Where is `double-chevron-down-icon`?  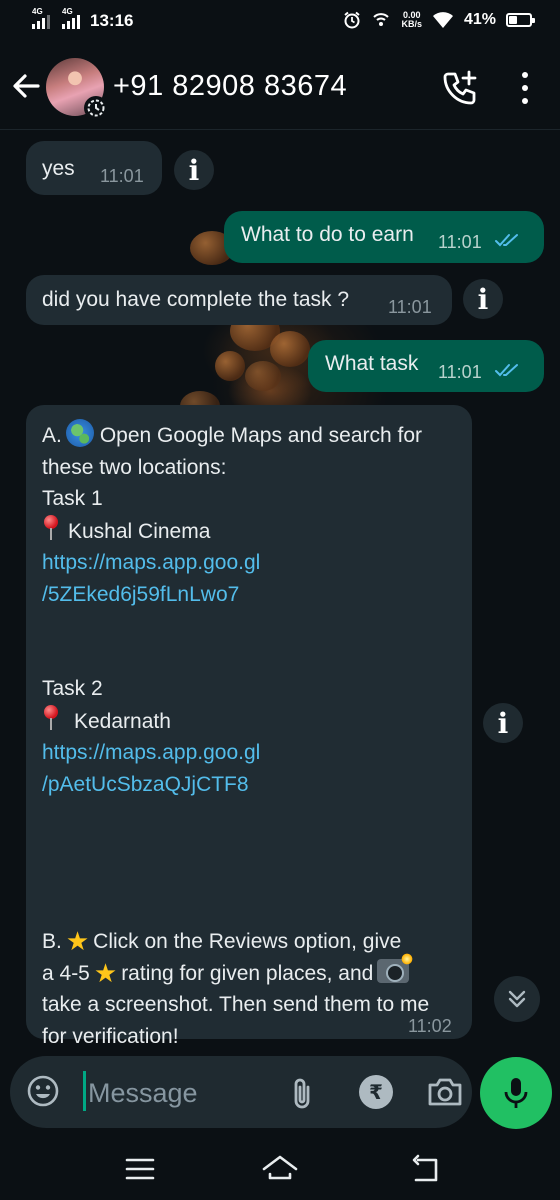 double-chevron-down-icon is located at coordinates (517, 999).